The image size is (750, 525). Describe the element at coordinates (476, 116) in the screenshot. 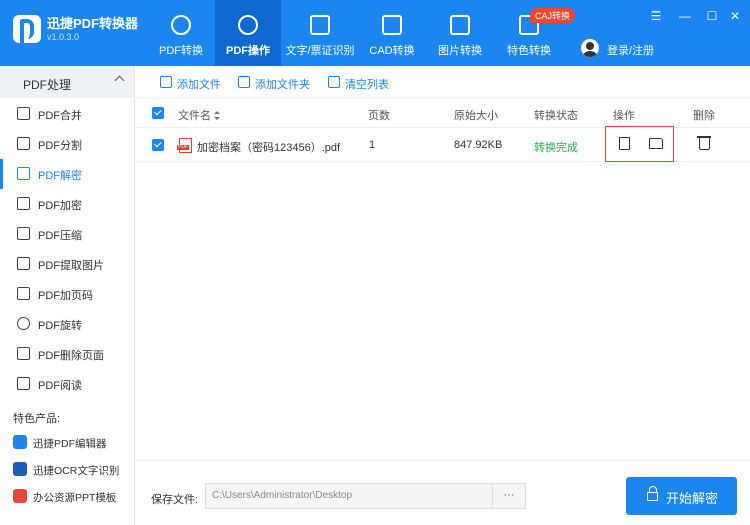

I see `header-original-size: 原始大小` at that location.